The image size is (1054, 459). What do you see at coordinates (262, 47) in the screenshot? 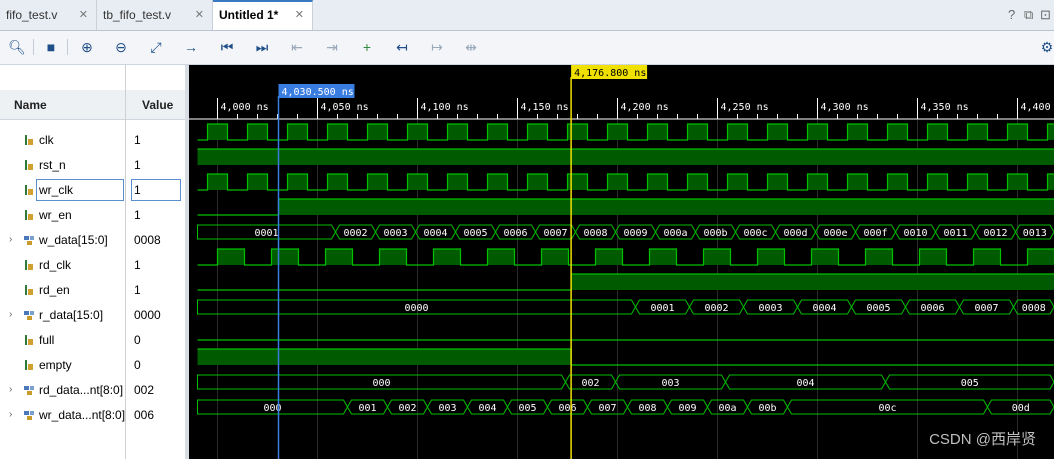
I see `go-to-end-icon: ⏭` at bounding box center [262, 47].